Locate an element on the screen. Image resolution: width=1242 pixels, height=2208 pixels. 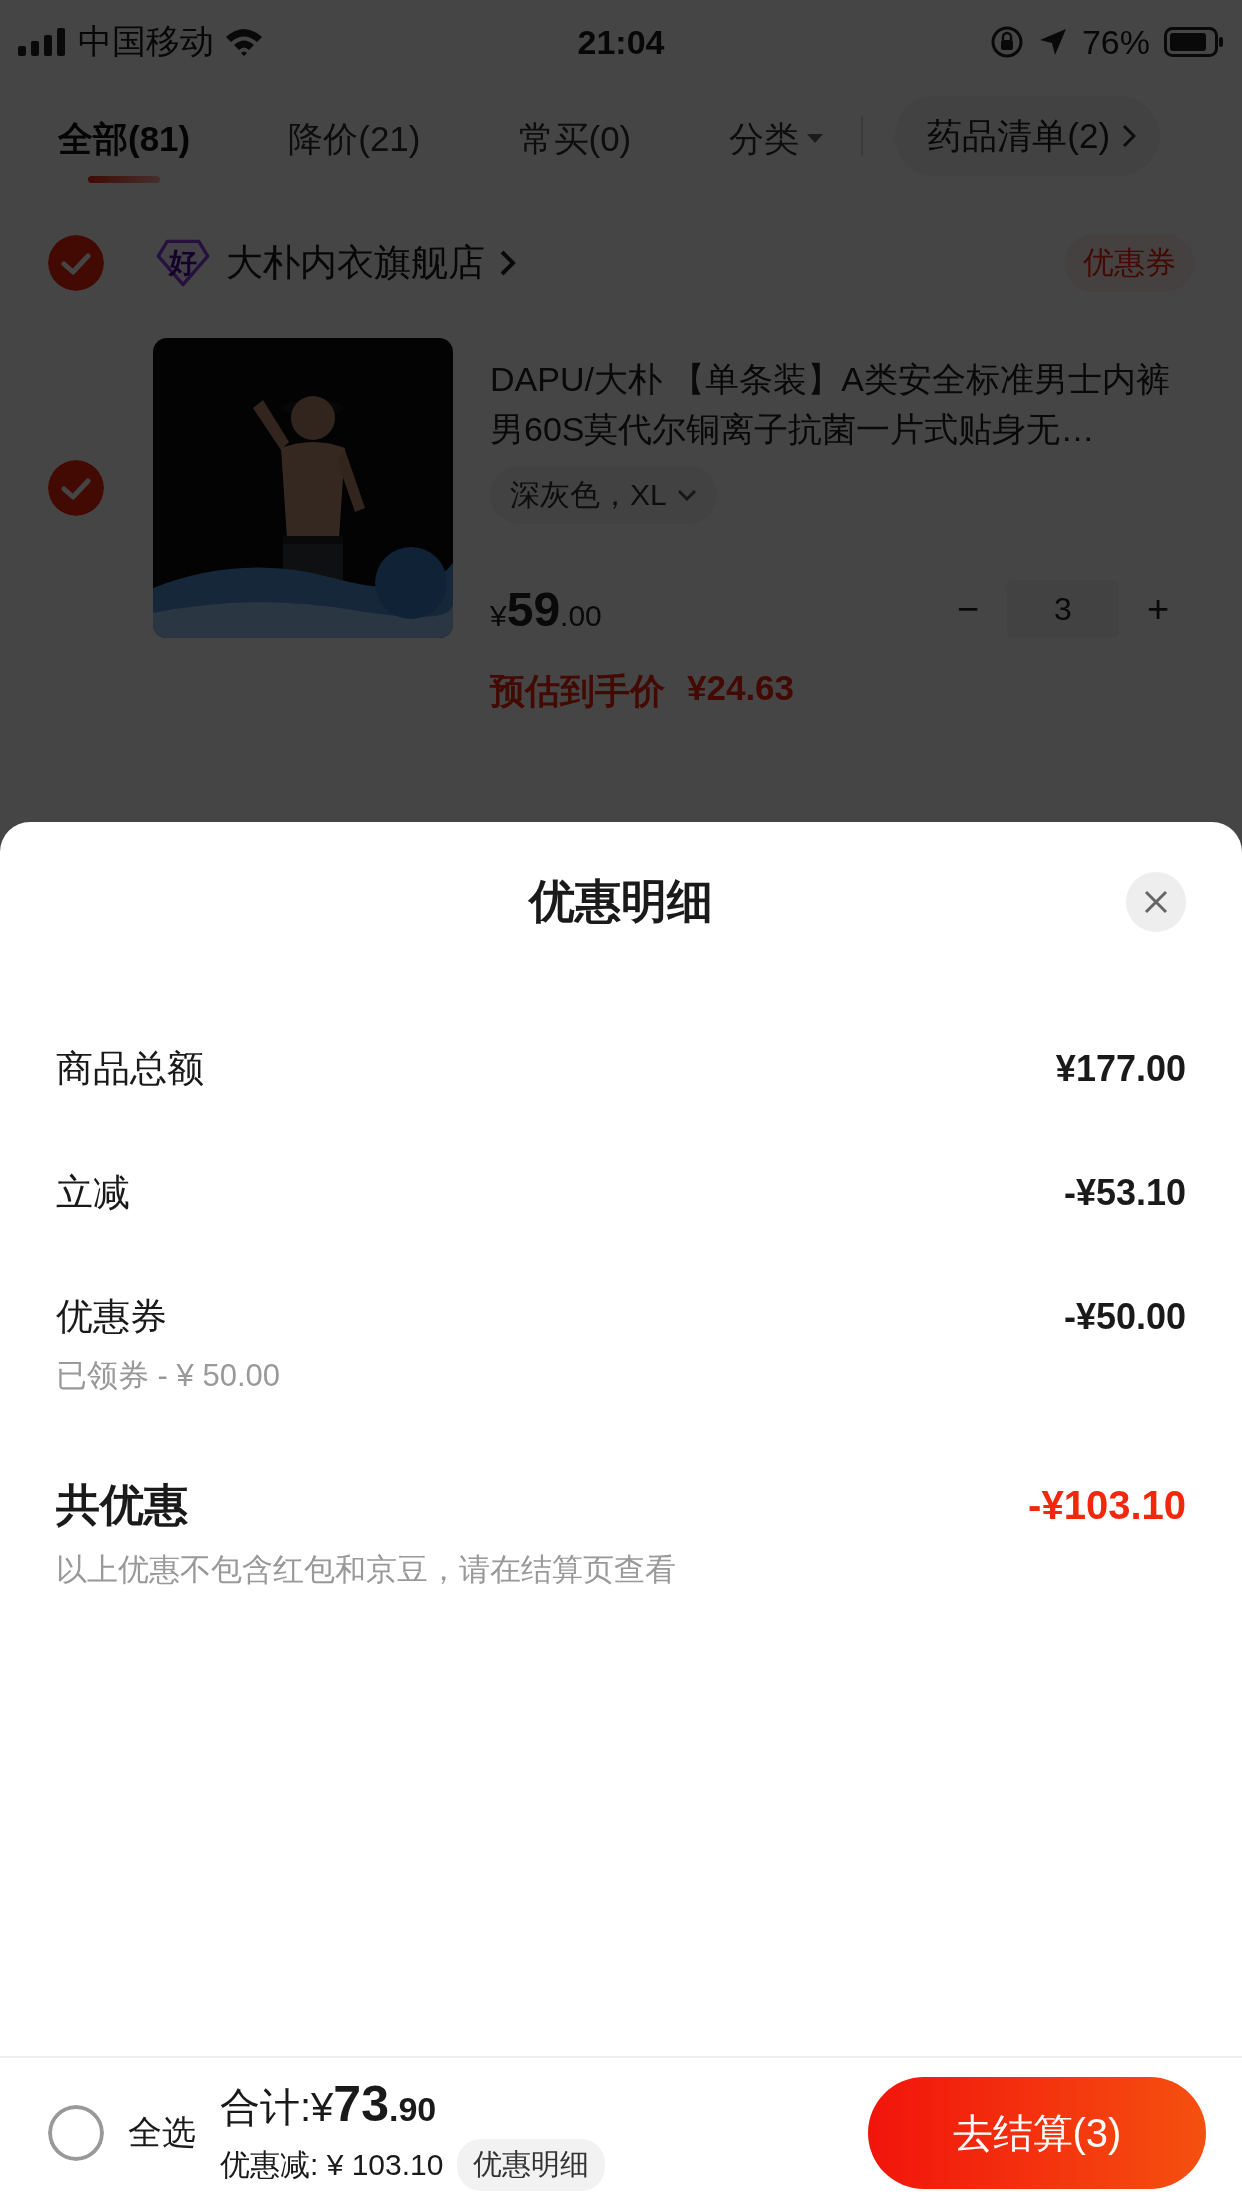
total-label: 共优惠 is located at coordinates (122, 1505).